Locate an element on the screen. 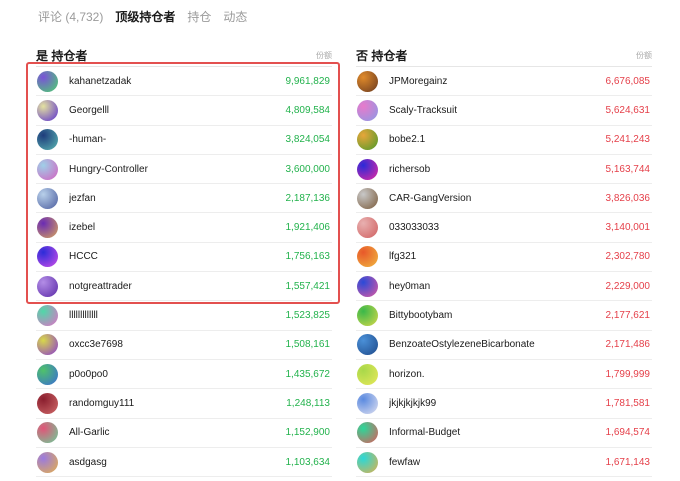  holder-name: izebel is located at coordinates (177, 227).